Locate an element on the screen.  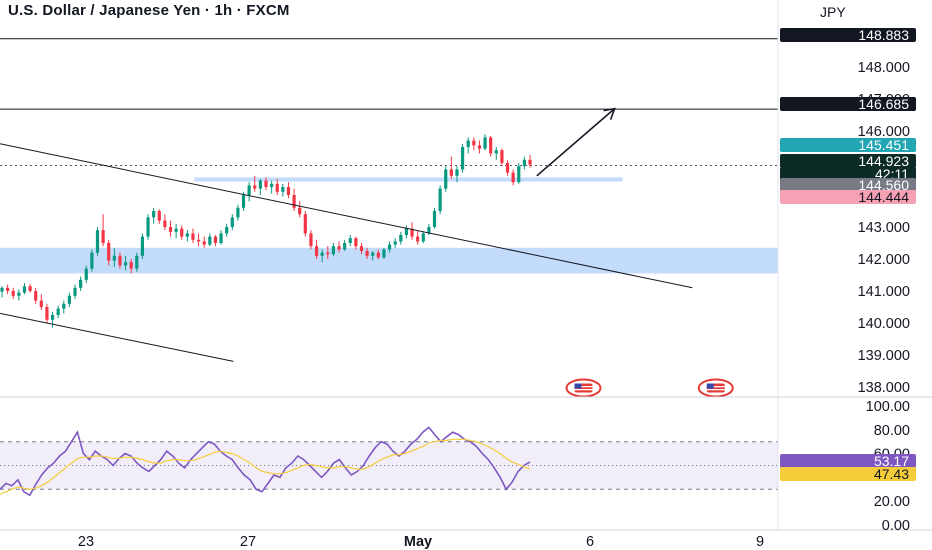
currency-label: JPY is located at coordinates (833, 12).